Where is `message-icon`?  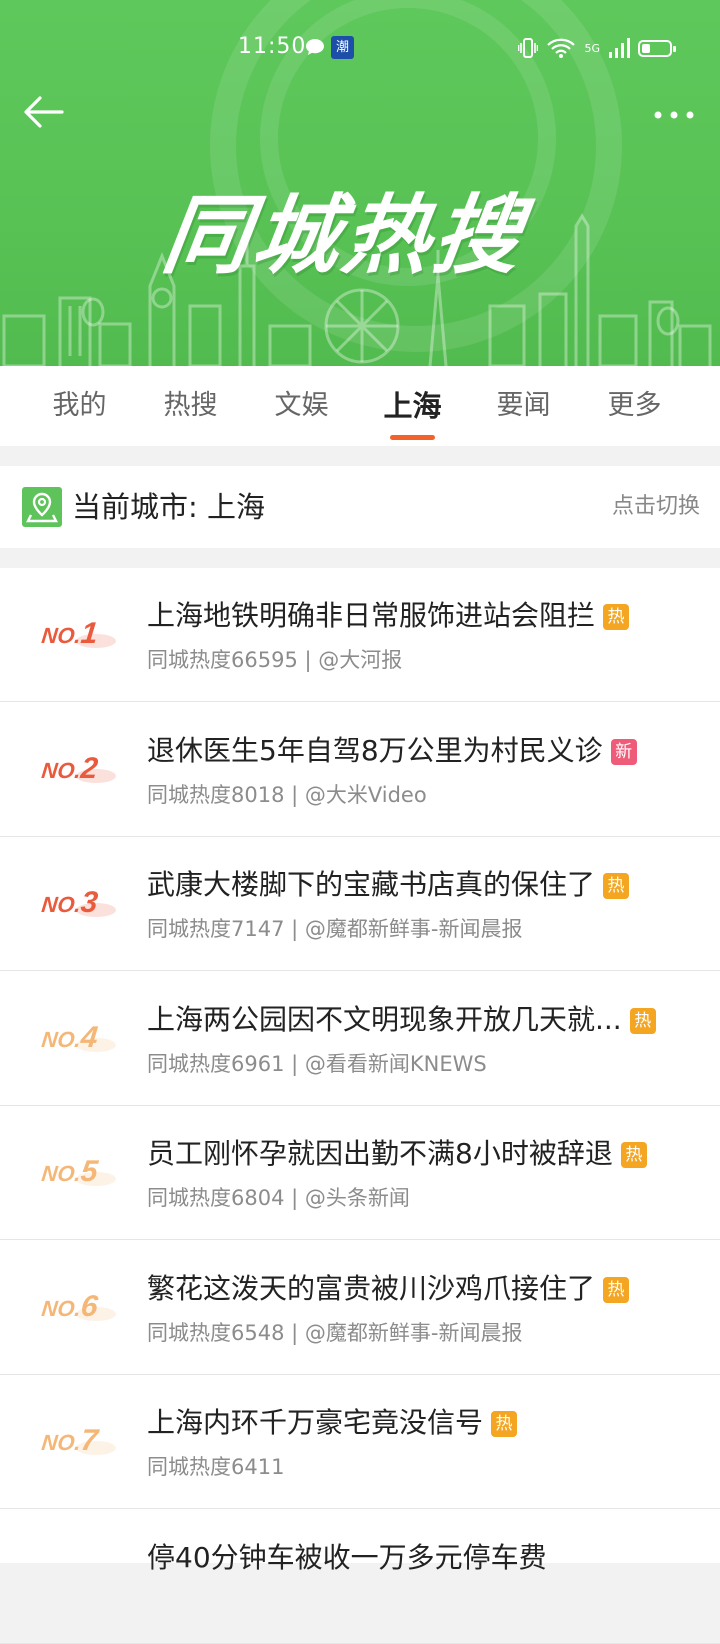 message-icon is located at coordinates (315, 47).